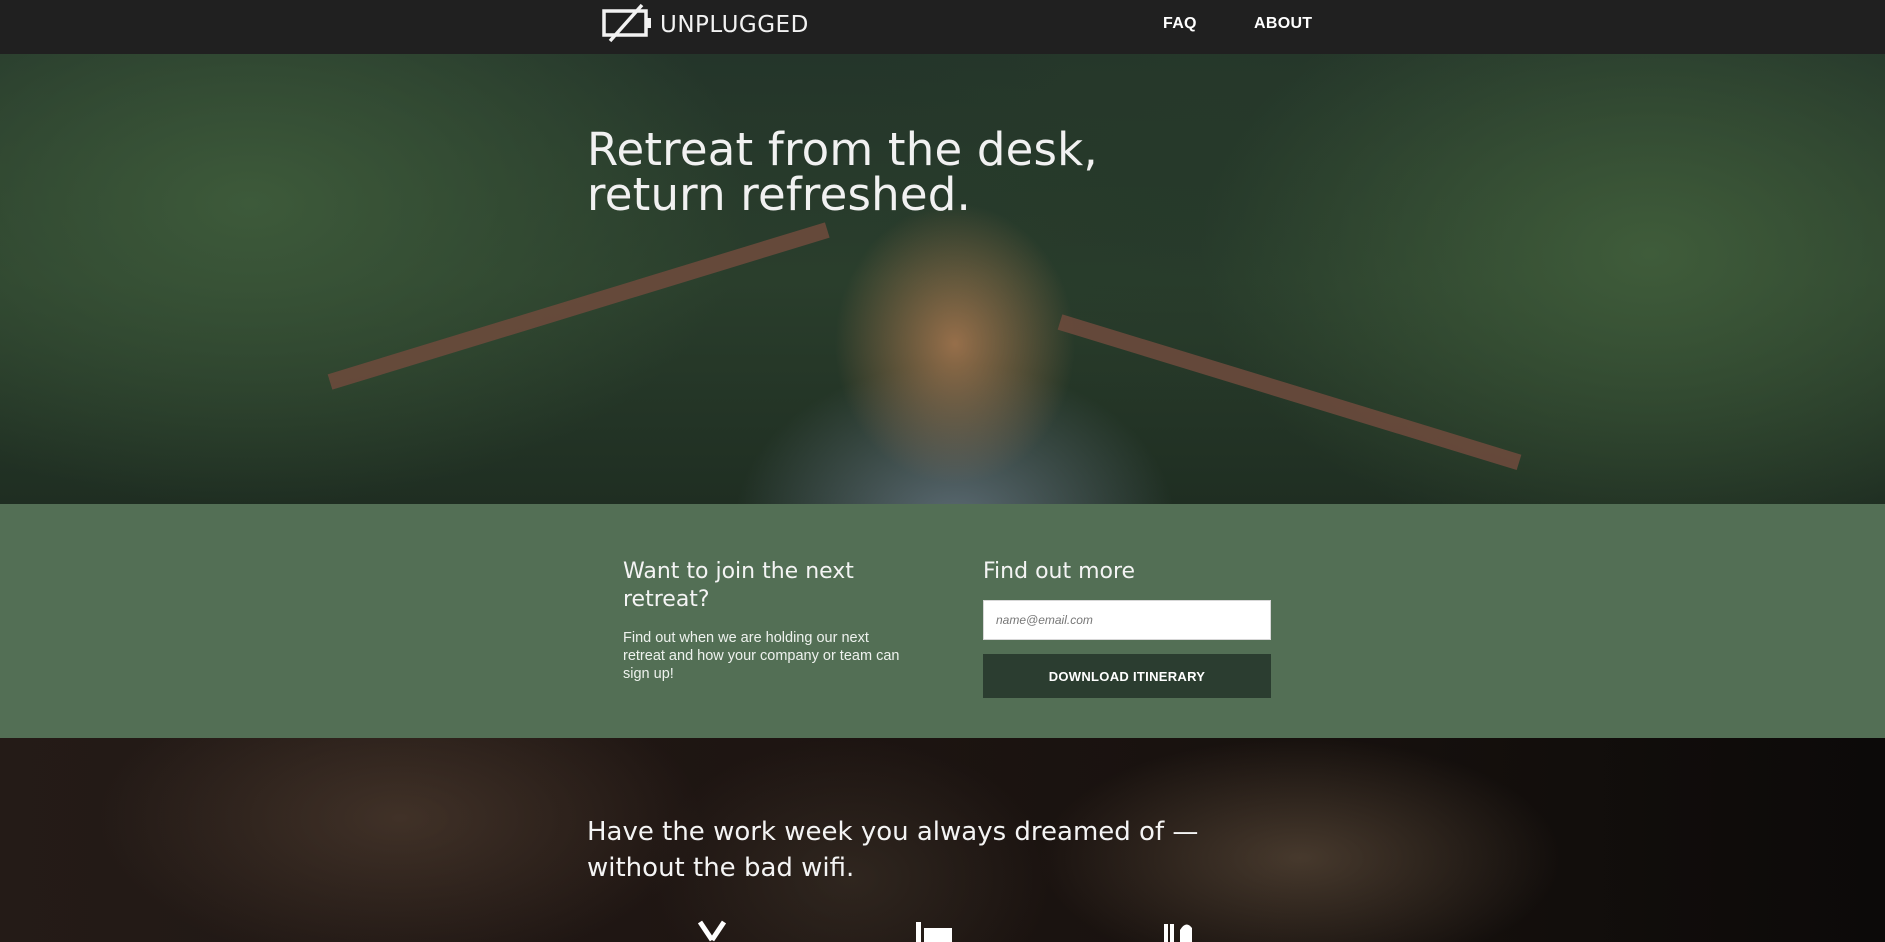 This screenshot has width=1885, height=942. Describe the element at coordinates (842, 149) in the screenshot. I see `hero-title-line: Retreat from the desk,` at that location.